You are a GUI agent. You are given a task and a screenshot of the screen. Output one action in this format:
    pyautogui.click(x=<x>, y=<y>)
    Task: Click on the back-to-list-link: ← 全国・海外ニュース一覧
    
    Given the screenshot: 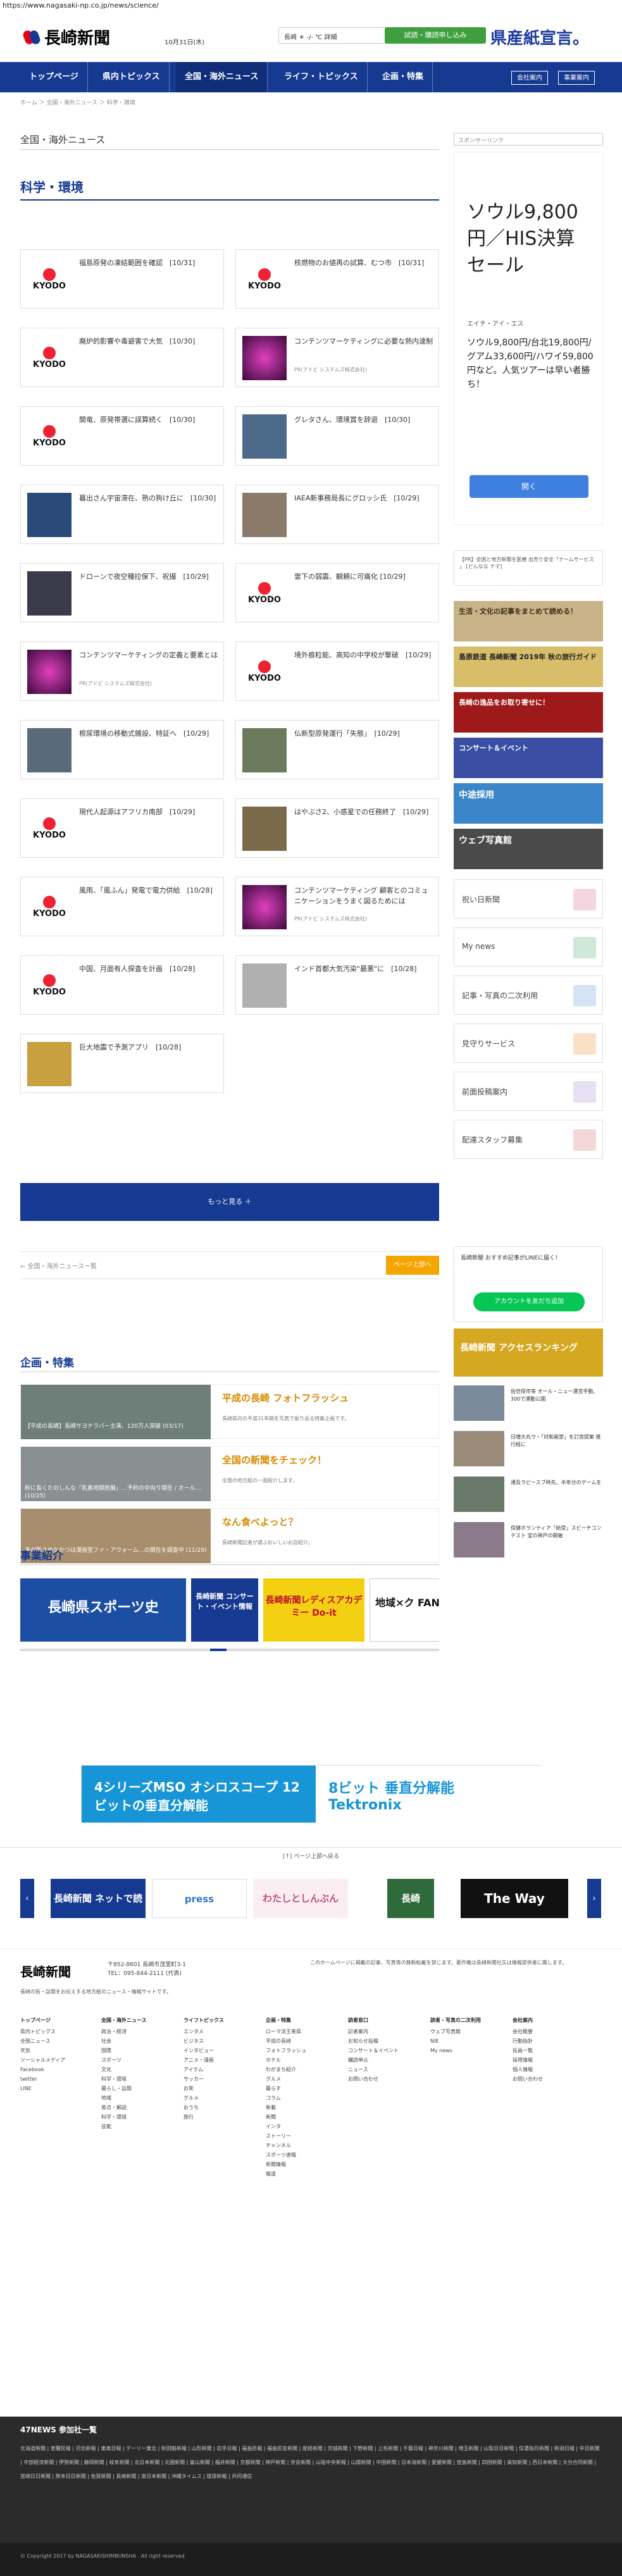 What is the action you would take?
    pyautogui.click(x=58, y=1266)
    